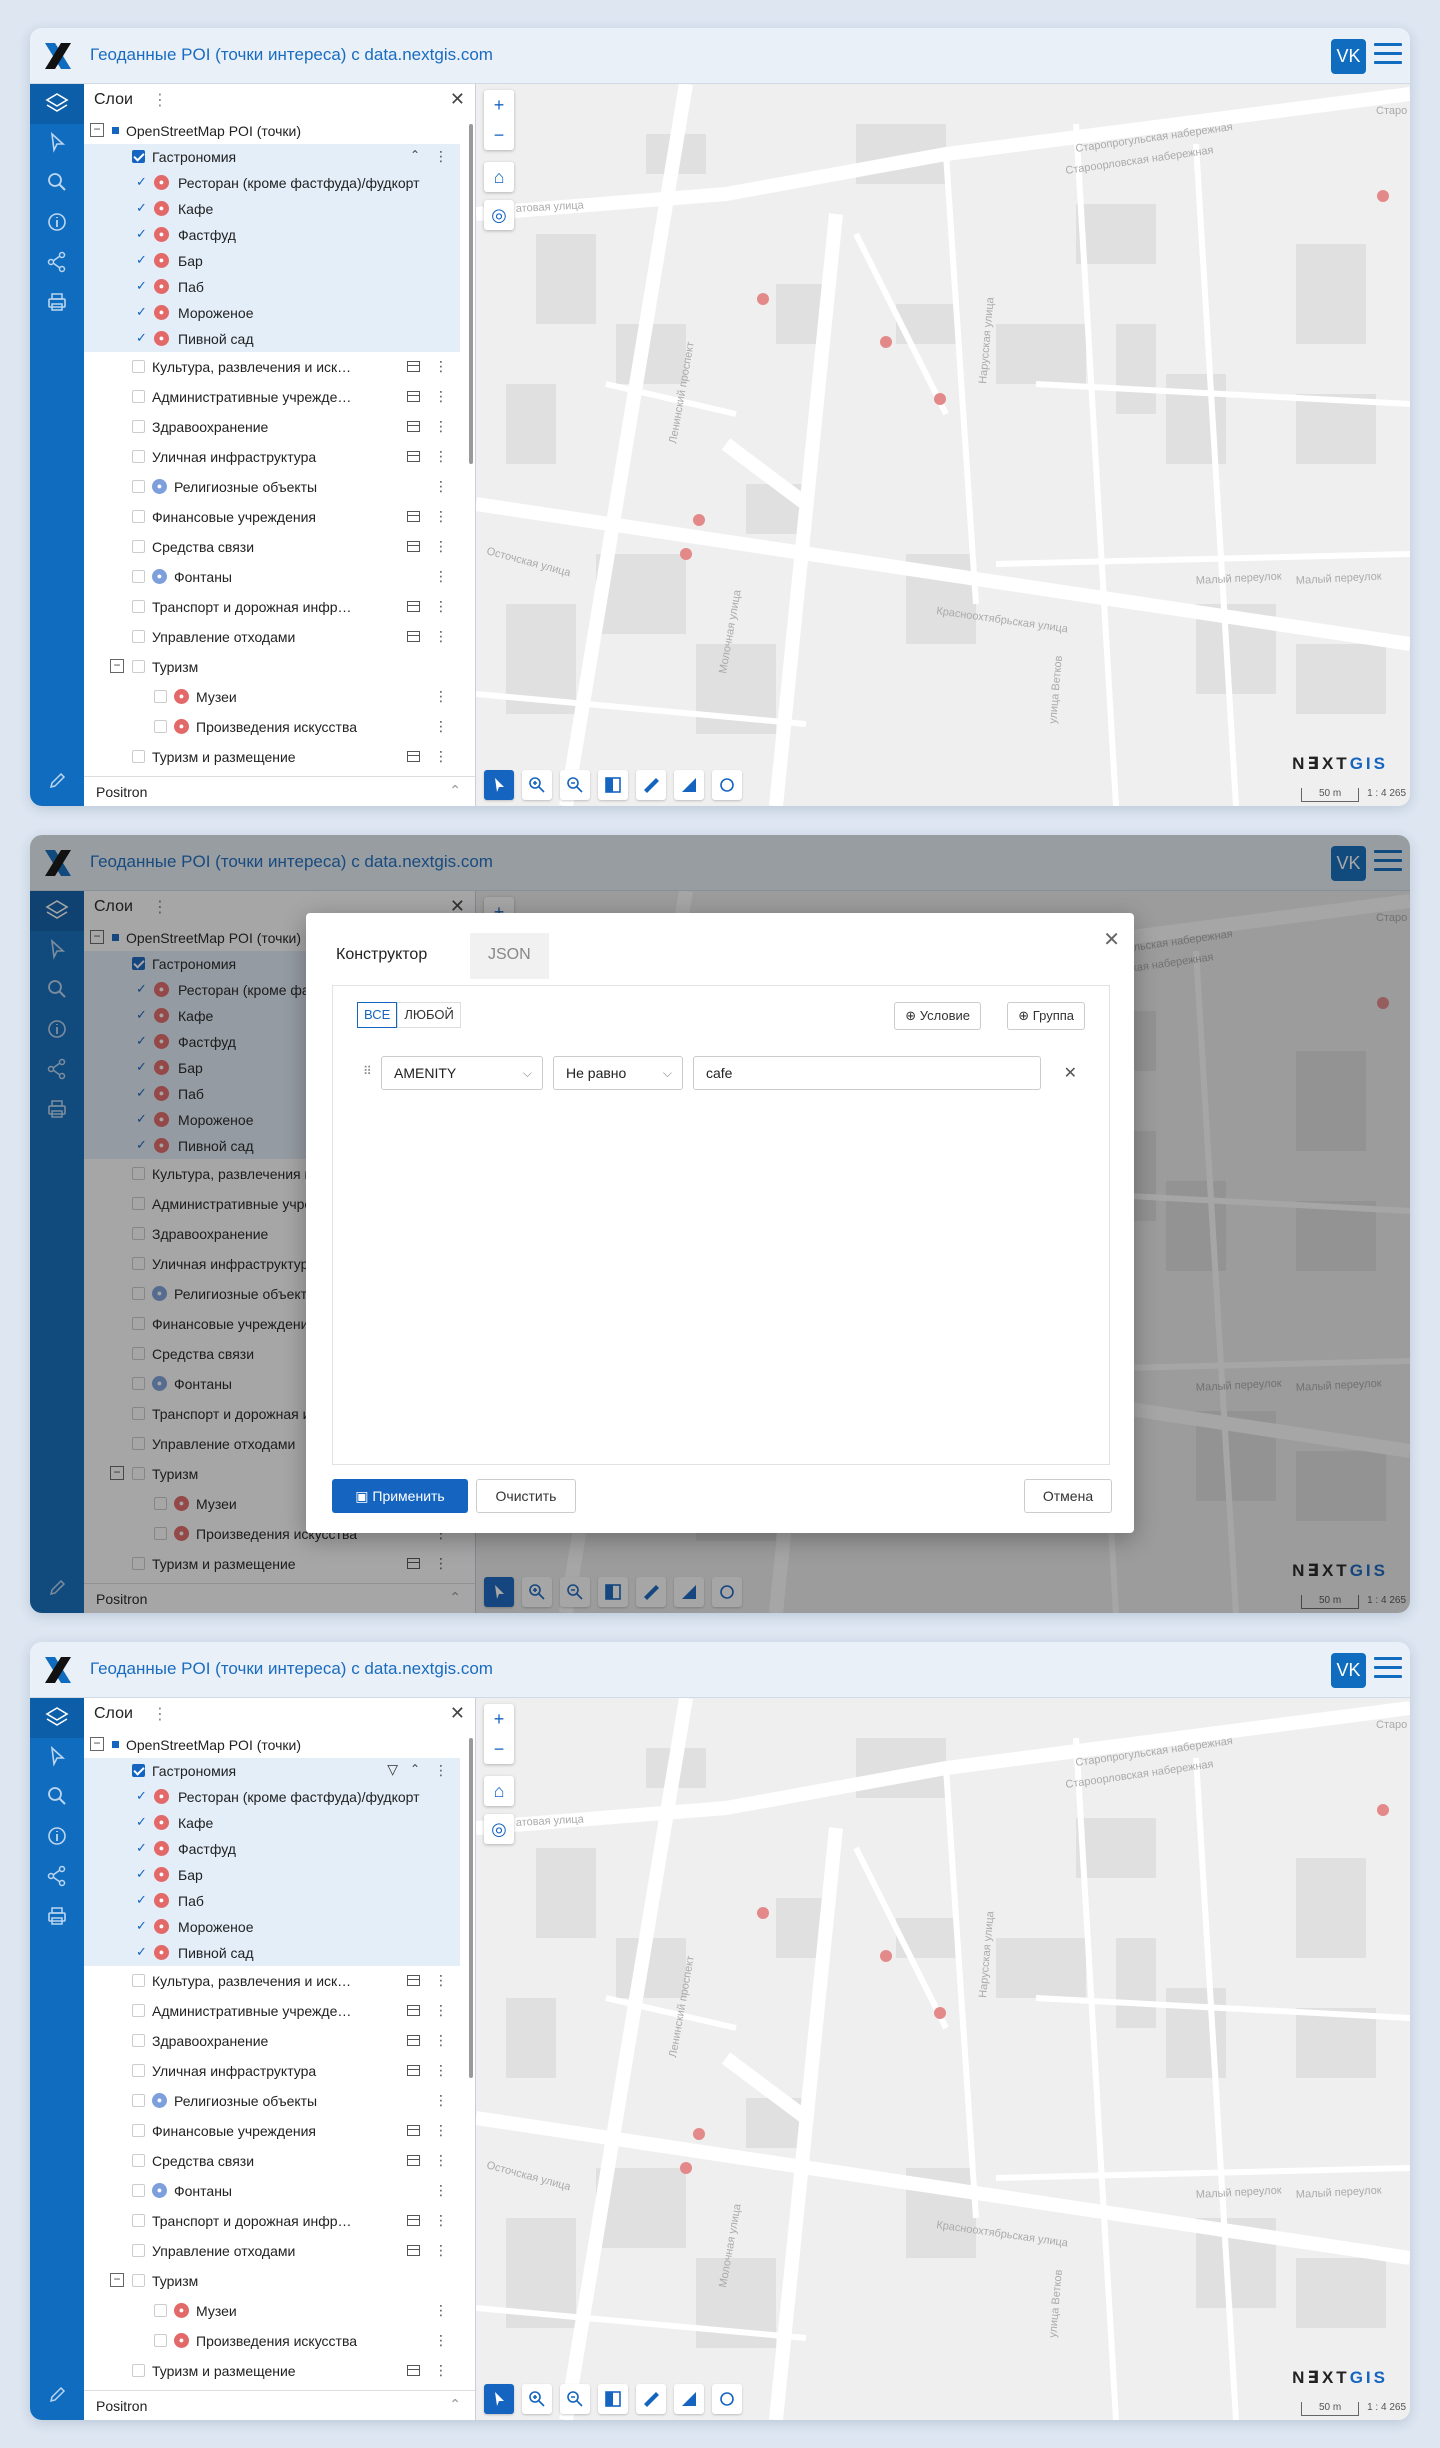 Image resolution: width=1440 pixels, height=2448 pixels. Describe the element at coordinates (272, 157) in the screenshot. I see `tree-row-group: Гастрономия ⌃ ⋮` at that location.